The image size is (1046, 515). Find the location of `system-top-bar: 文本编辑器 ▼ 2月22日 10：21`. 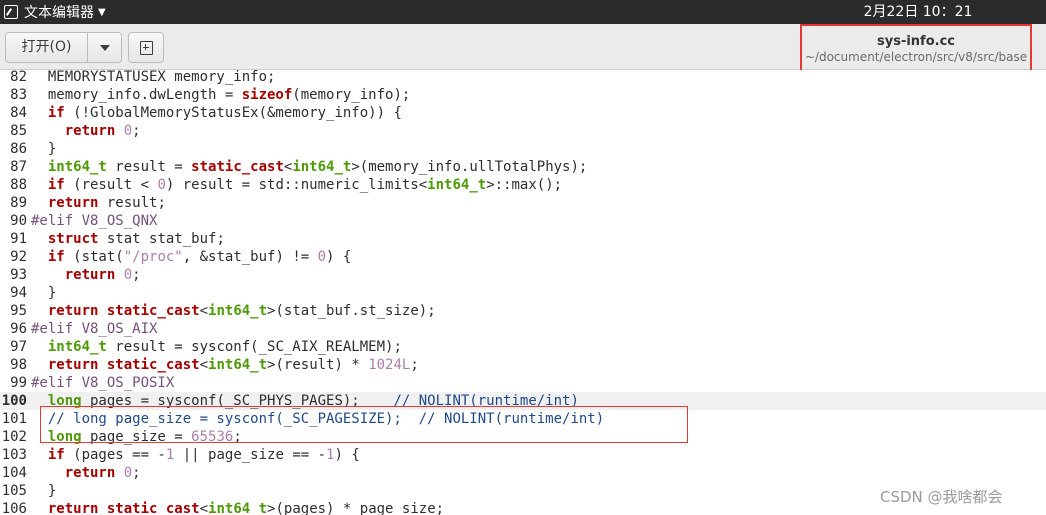

system-top-bar: 文本编辑器 ▼ 2月22日 10：21 is located at coordinates (523, 12).